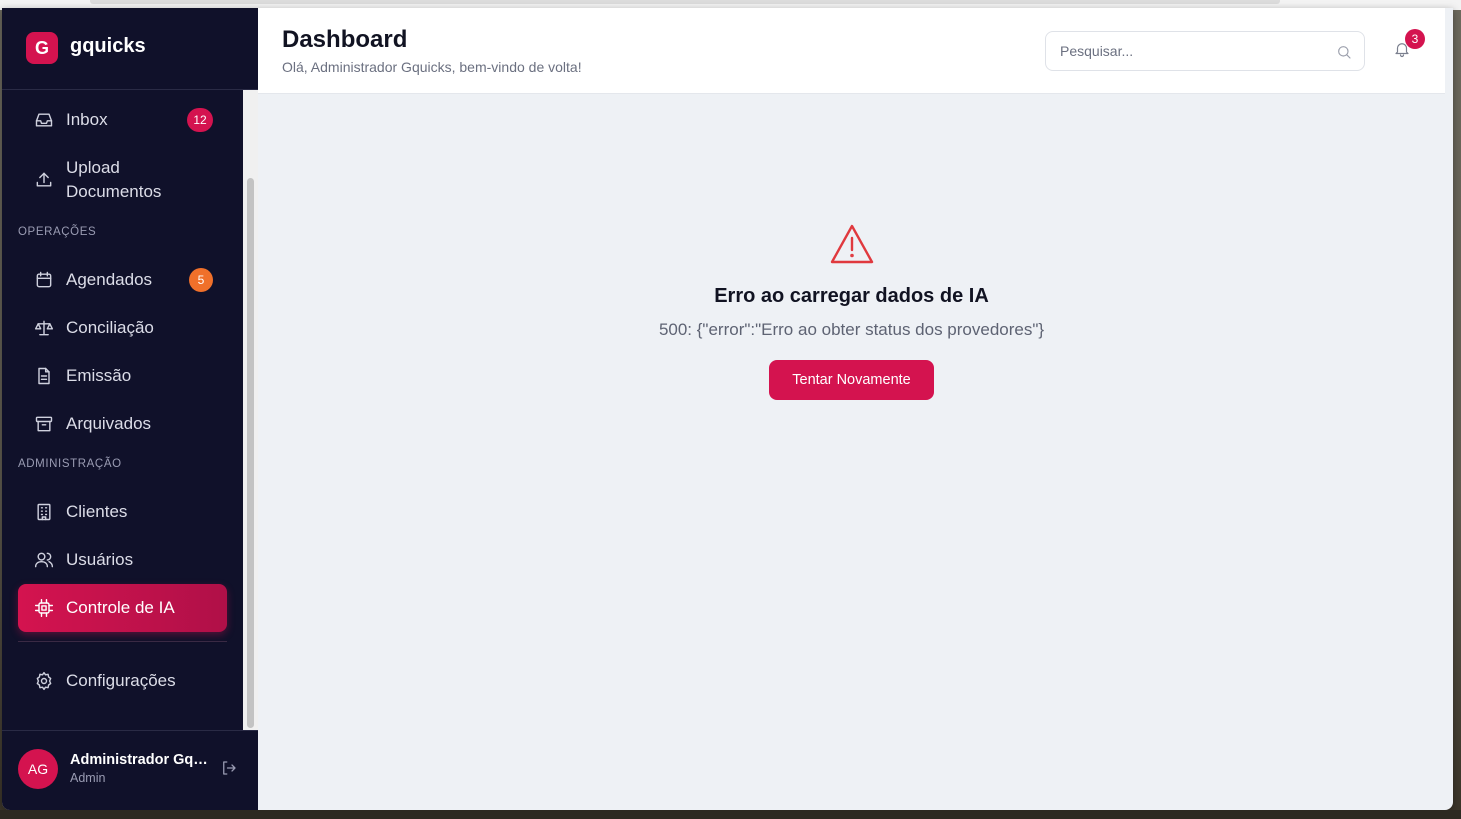  What do you see at coordinates (1415, 39) in the screenshot?
I see `notification-badge: 3` at bounding box center [1415, 39].